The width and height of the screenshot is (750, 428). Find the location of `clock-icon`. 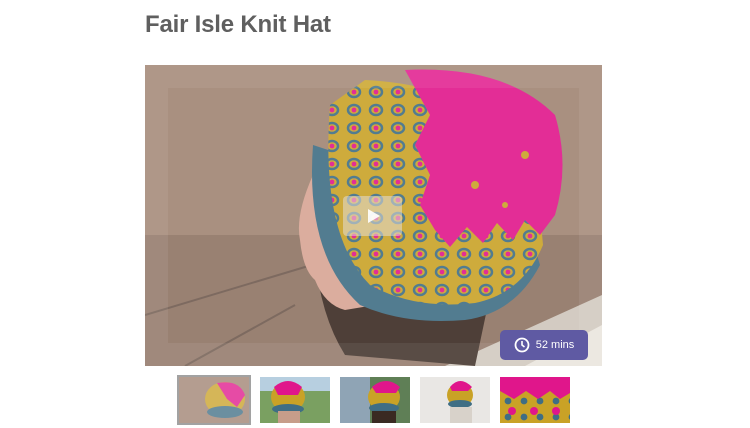

clock-icon is located at coordinates (522, 345).